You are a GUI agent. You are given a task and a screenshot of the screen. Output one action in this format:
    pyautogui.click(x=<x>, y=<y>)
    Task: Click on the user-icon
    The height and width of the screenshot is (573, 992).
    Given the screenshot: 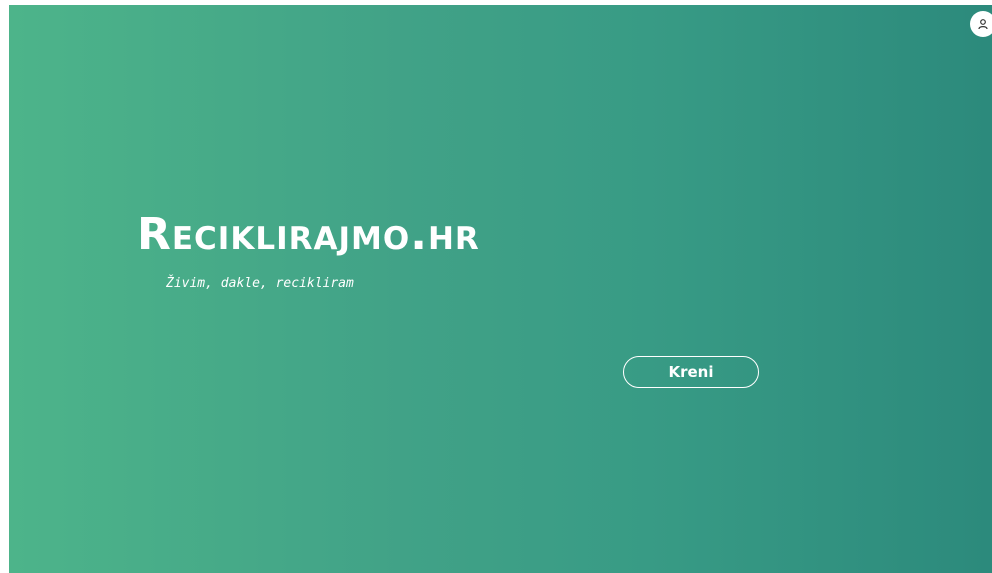 What is the action you would take?
    pyautogui.click(x=983, y=24)
    